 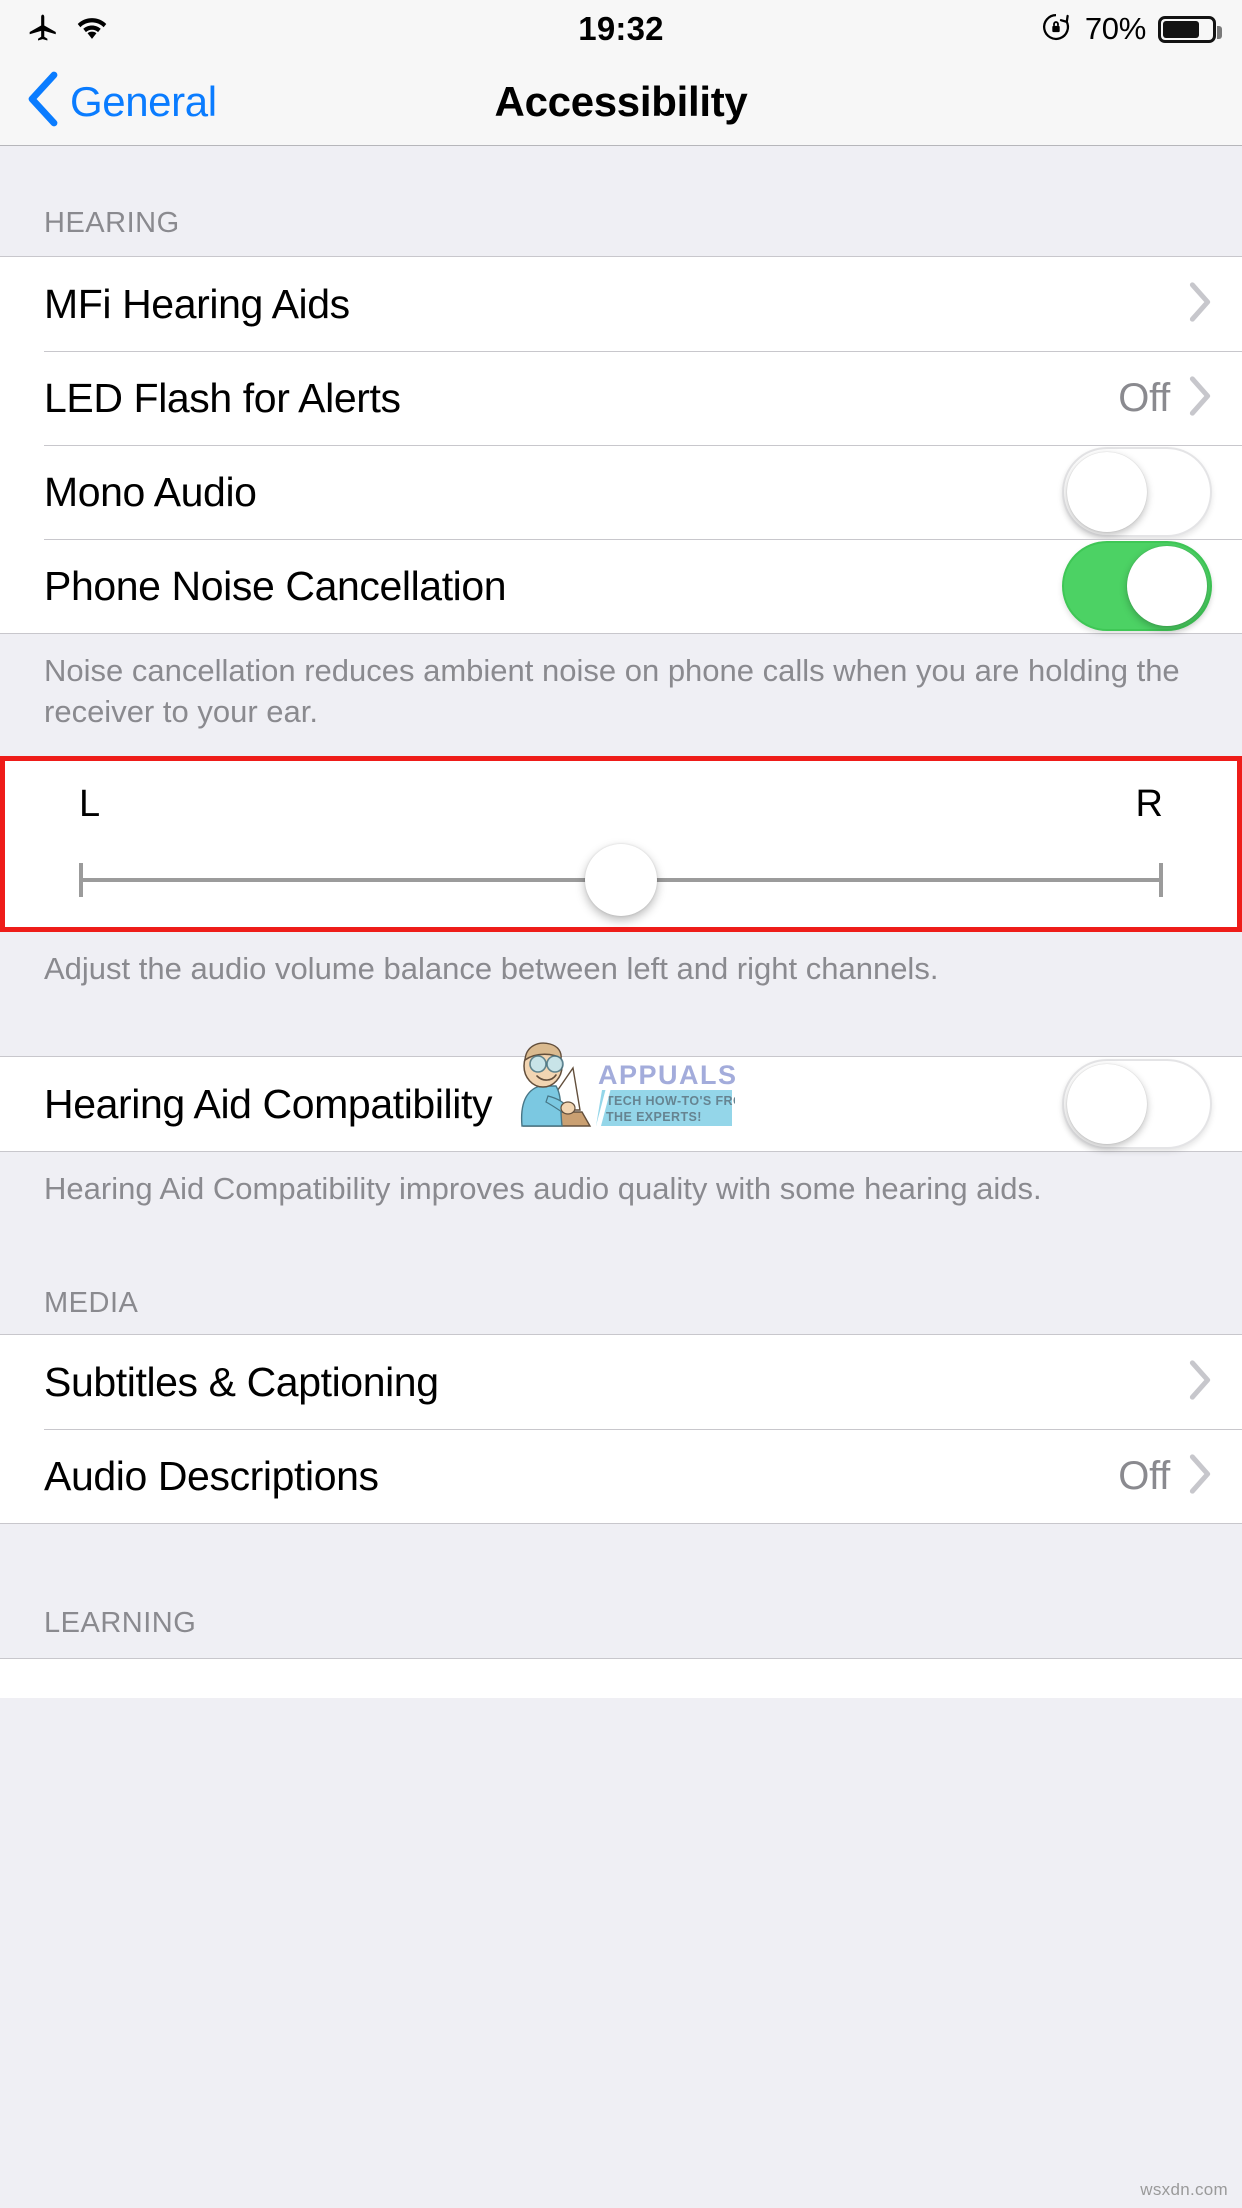 What do you see at coordinates (90, 804) in the screenshot?
I see `balance-left-label: L` at bounding box center [90, 804].